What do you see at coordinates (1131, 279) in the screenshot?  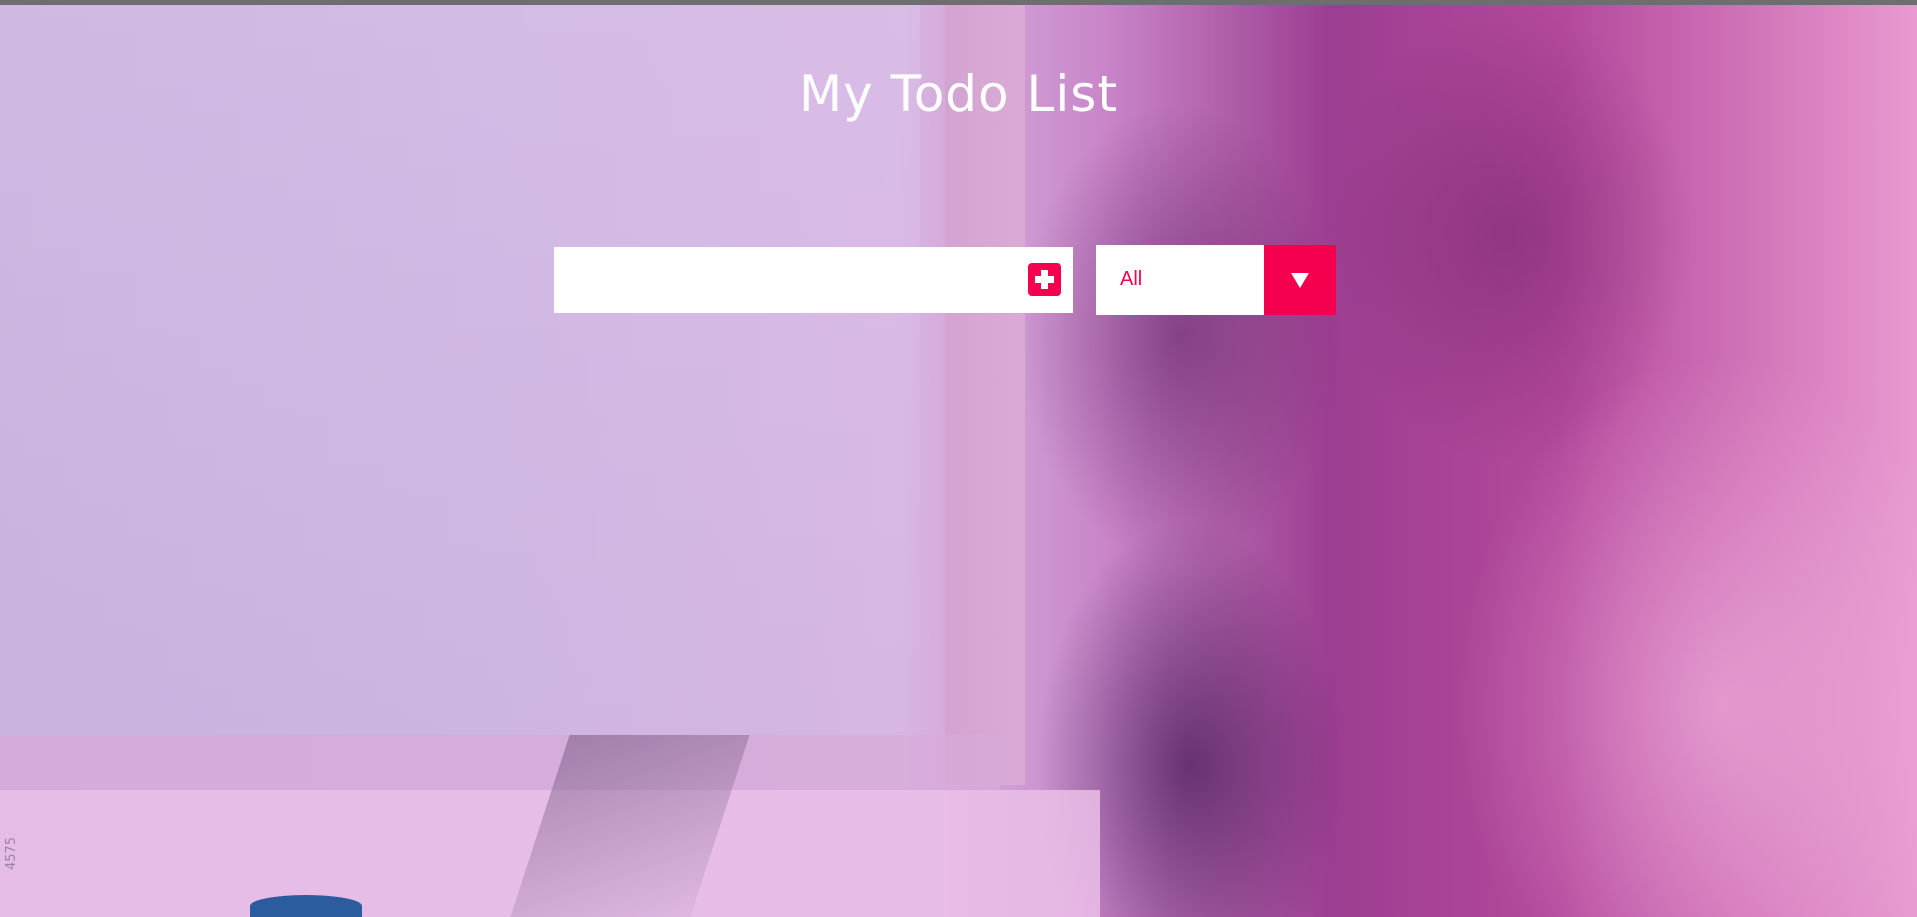 I see `filter-selected-value: All` at bounding box center [1131, 279].